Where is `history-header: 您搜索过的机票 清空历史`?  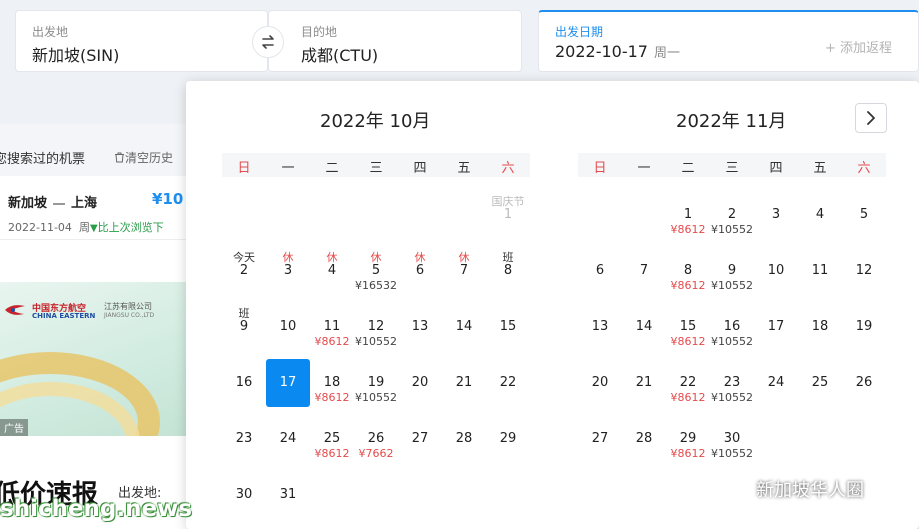 history-header: 您搜索过的机票 清空历史 is located at coordinates (100, 150).